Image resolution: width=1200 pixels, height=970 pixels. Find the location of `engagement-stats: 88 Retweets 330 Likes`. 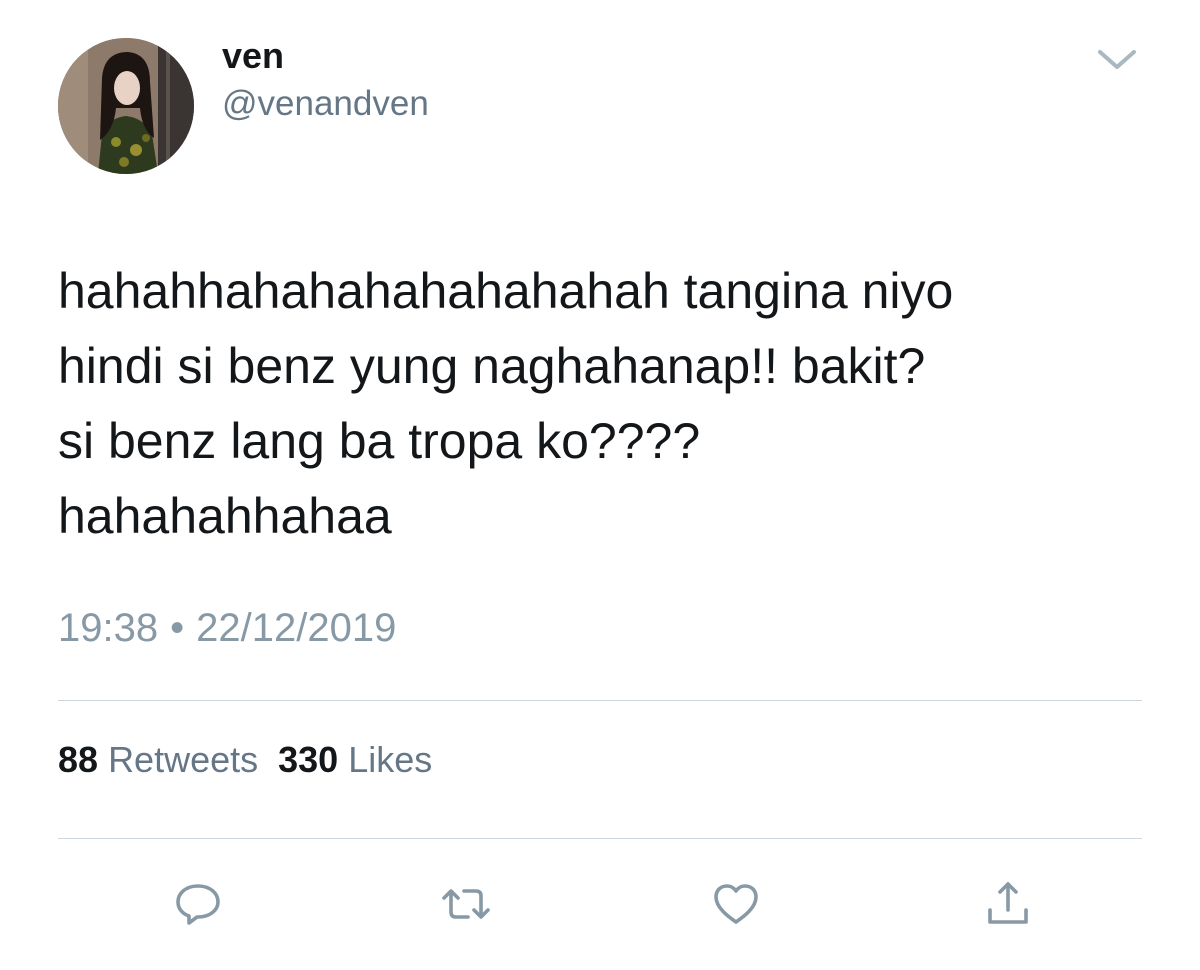

engagement-stats: 88 Retweets 330 Likes is located at coordinates (245, 760).